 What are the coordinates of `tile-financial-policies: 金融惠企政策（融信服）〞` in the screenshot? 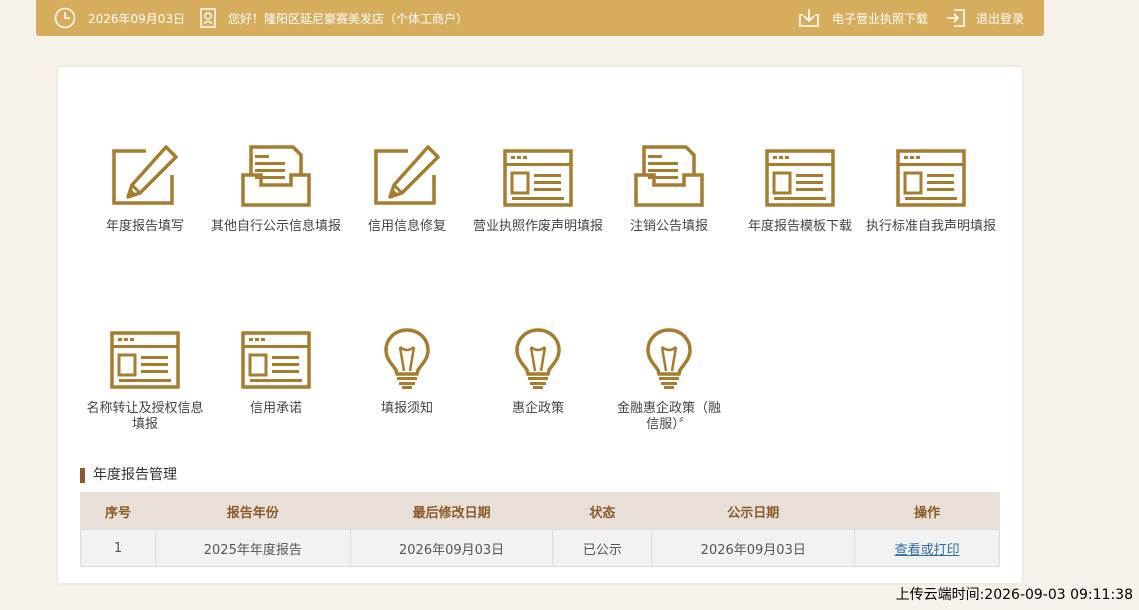 It's located at (669, 371).